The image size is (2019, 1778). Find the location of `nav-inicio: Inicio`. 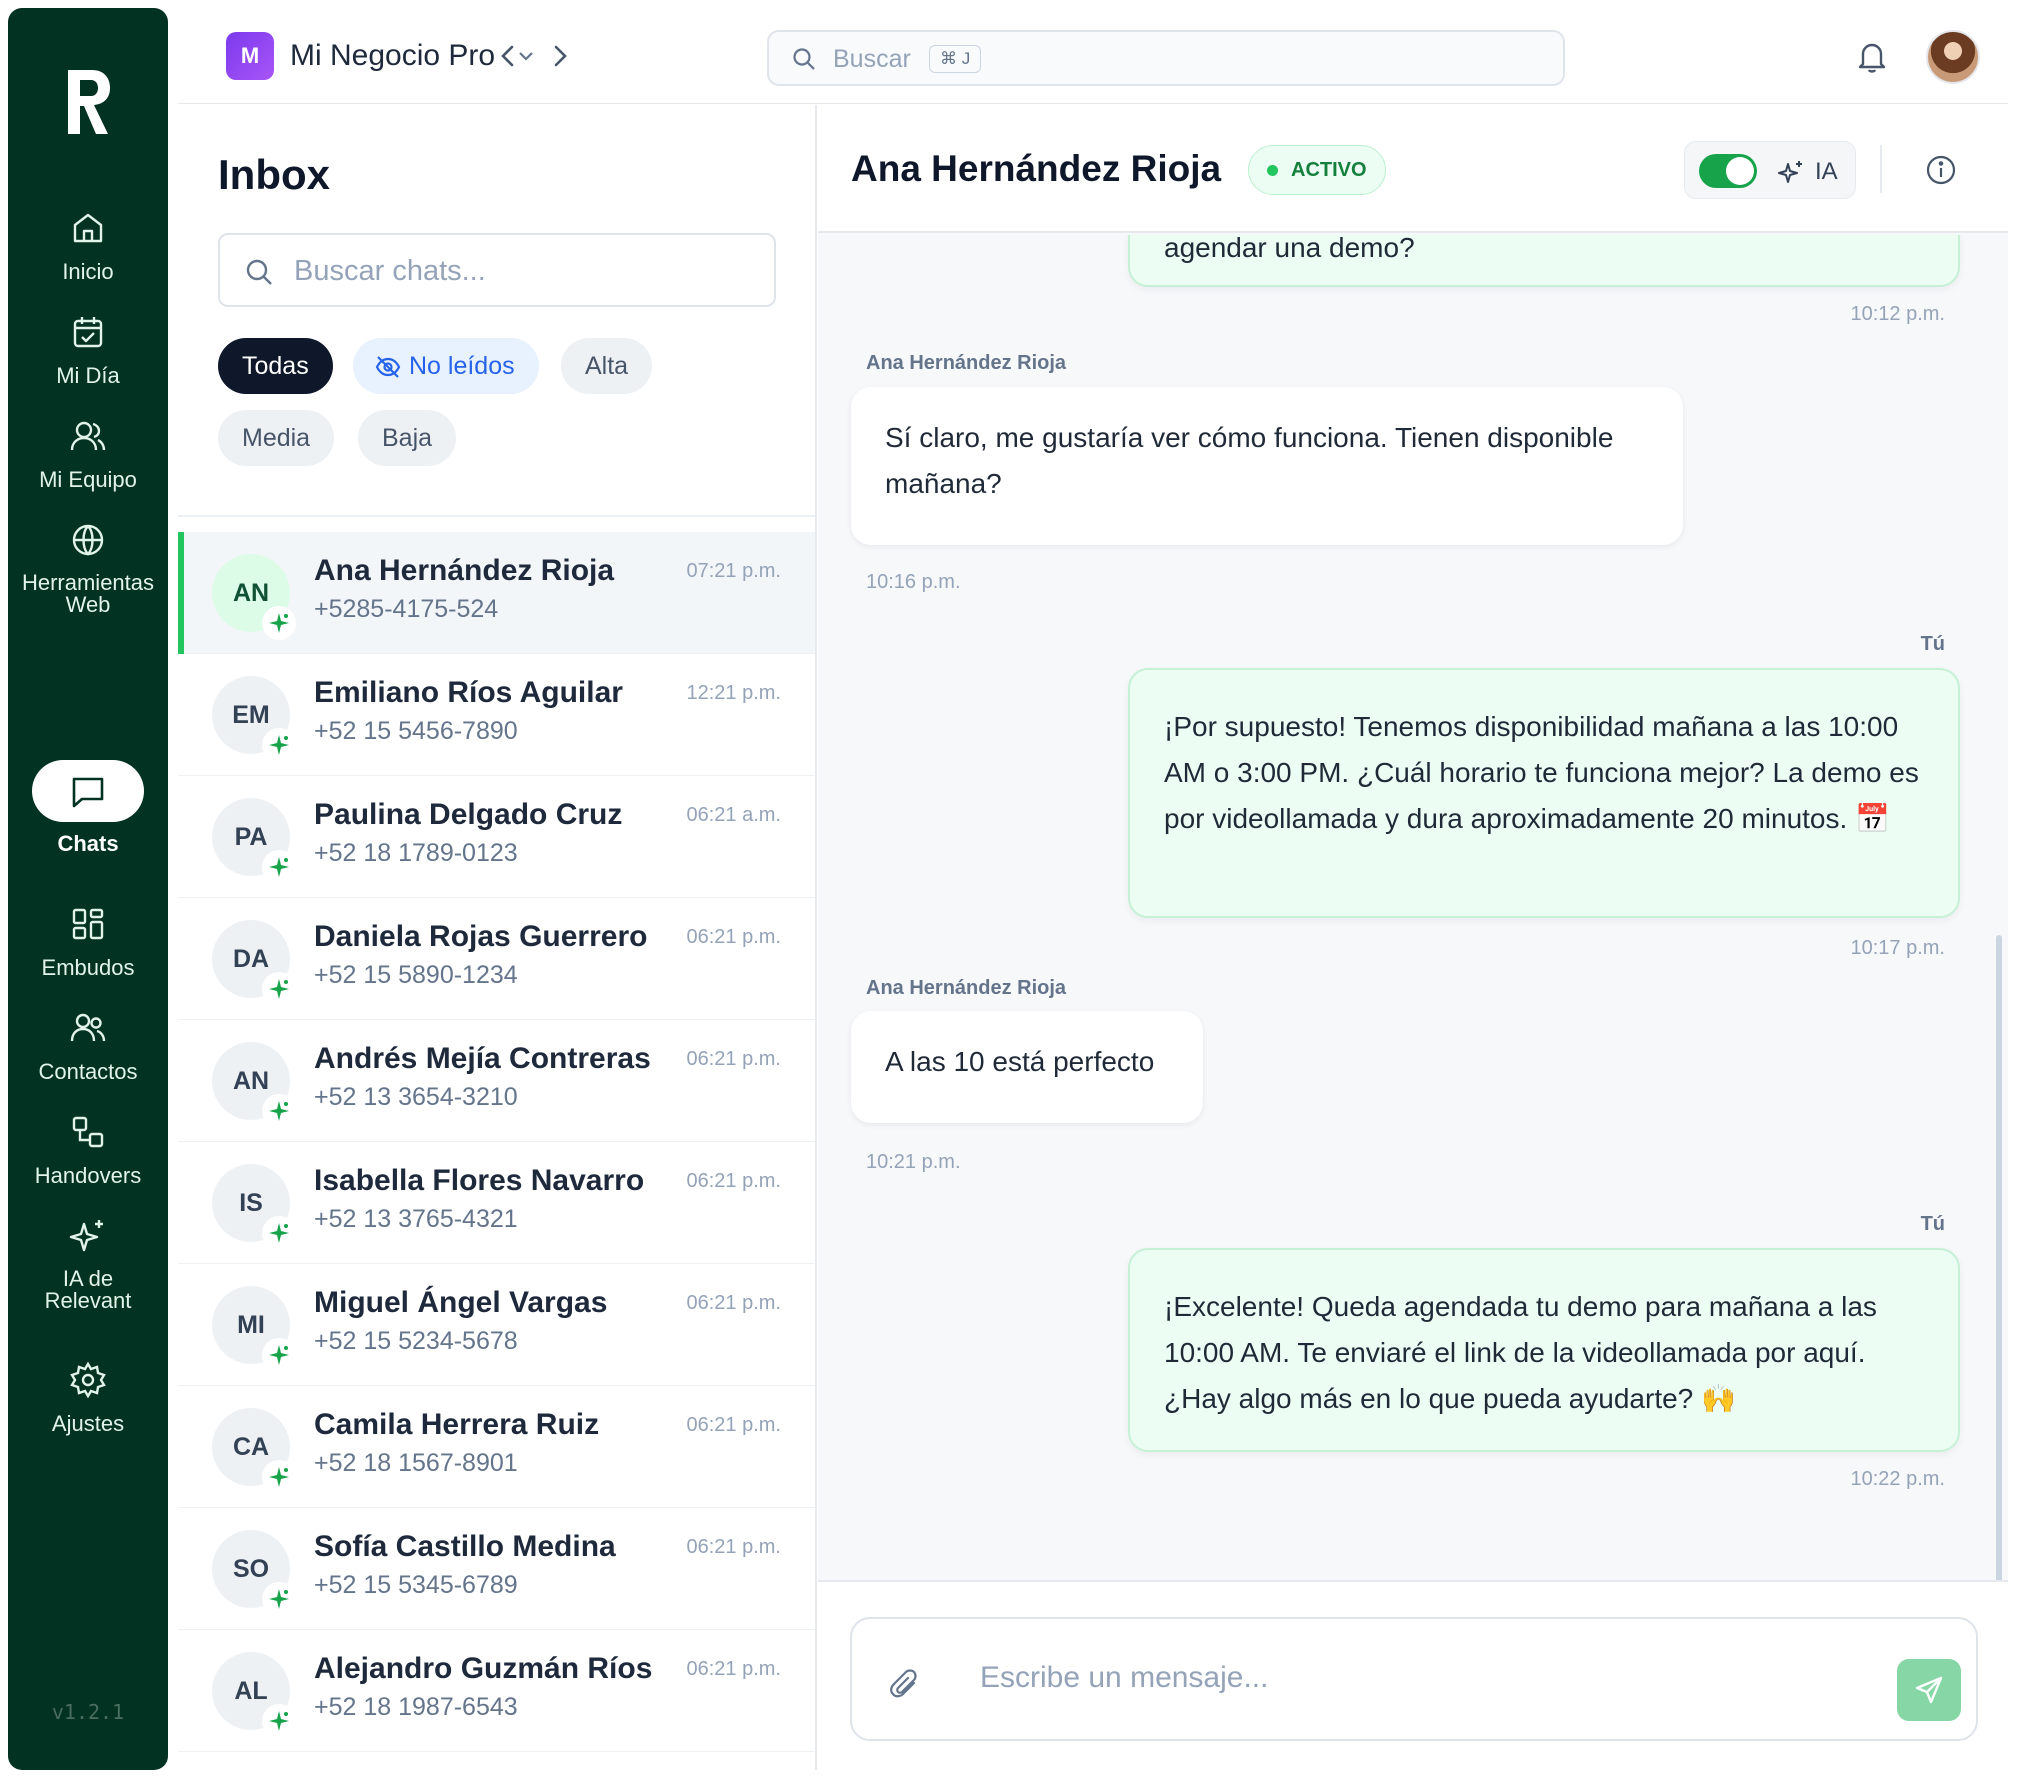

nav-inicio: Inicio is located at coordinates (88, 246).